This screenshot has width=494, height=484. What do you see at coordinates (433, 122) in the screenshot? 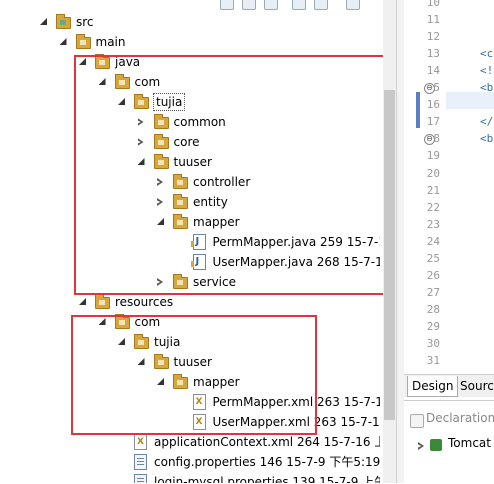
I see `line-number: 17` at bounding box center [433, 122].